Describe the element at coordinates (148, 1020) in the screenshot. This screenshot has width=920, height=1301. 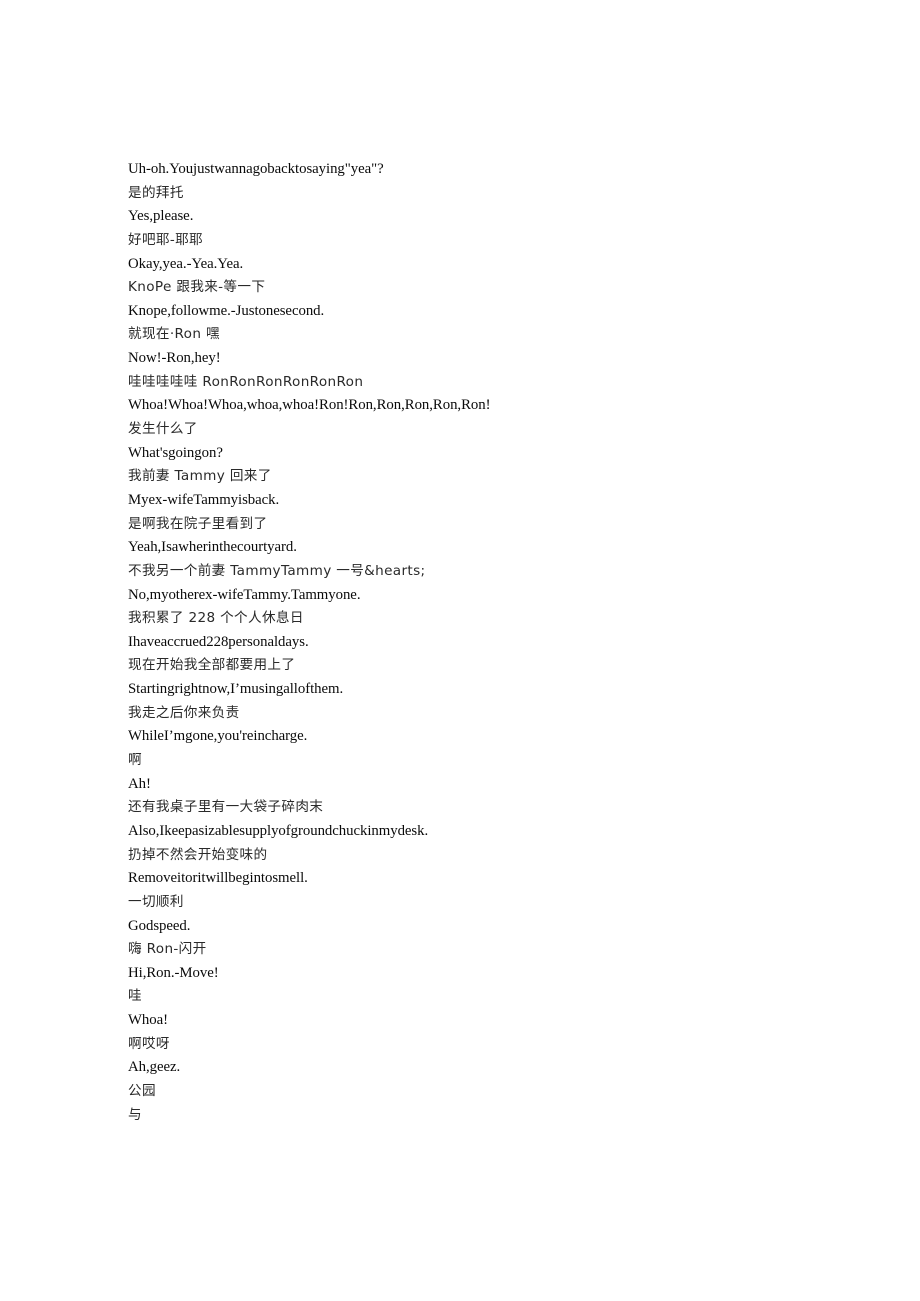
I see `transcript-line-en: Whoa!` at that location.